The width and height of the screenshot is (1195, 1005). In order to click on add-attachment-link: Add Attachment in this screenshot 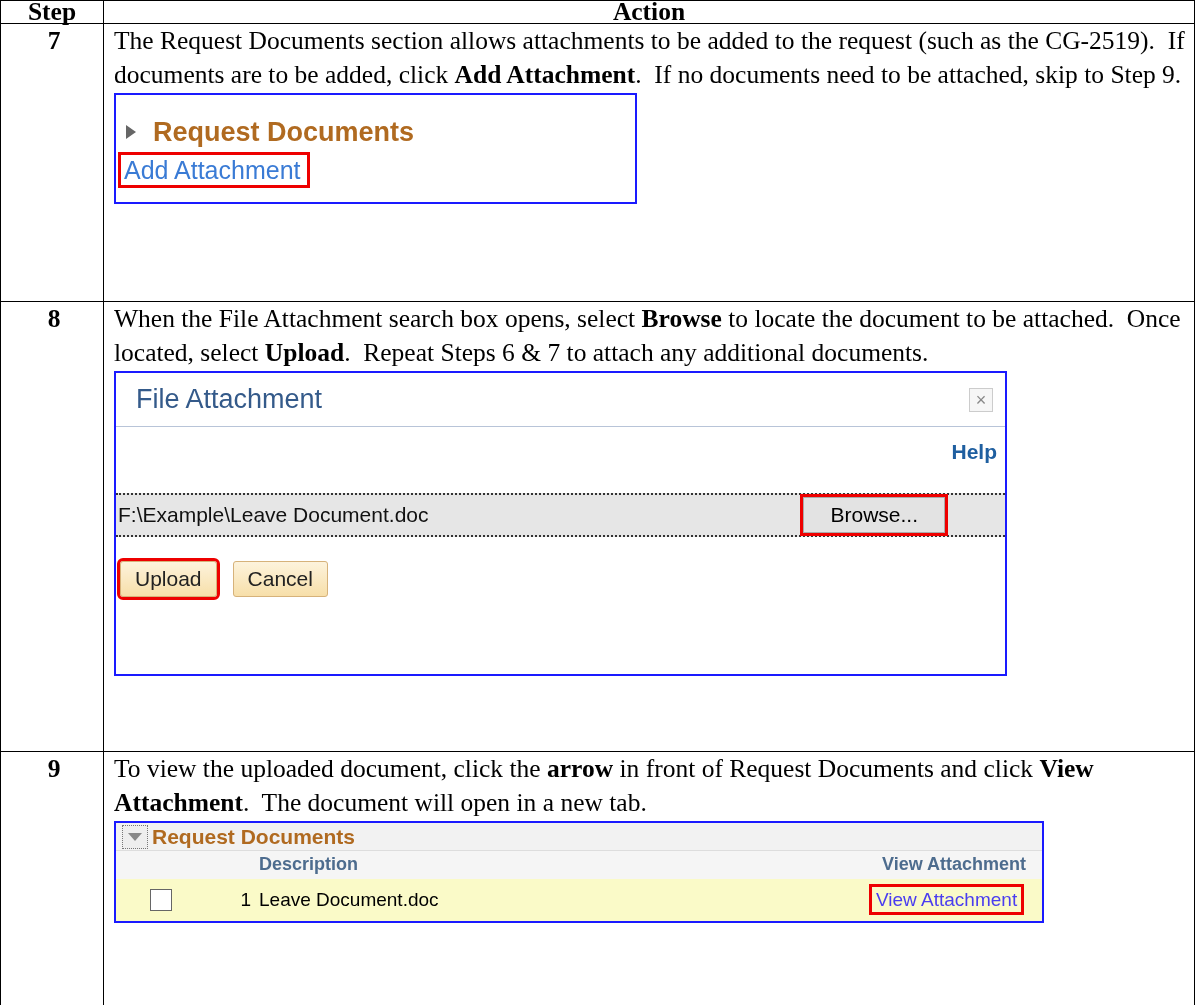, I will do `click(214, 170)`.